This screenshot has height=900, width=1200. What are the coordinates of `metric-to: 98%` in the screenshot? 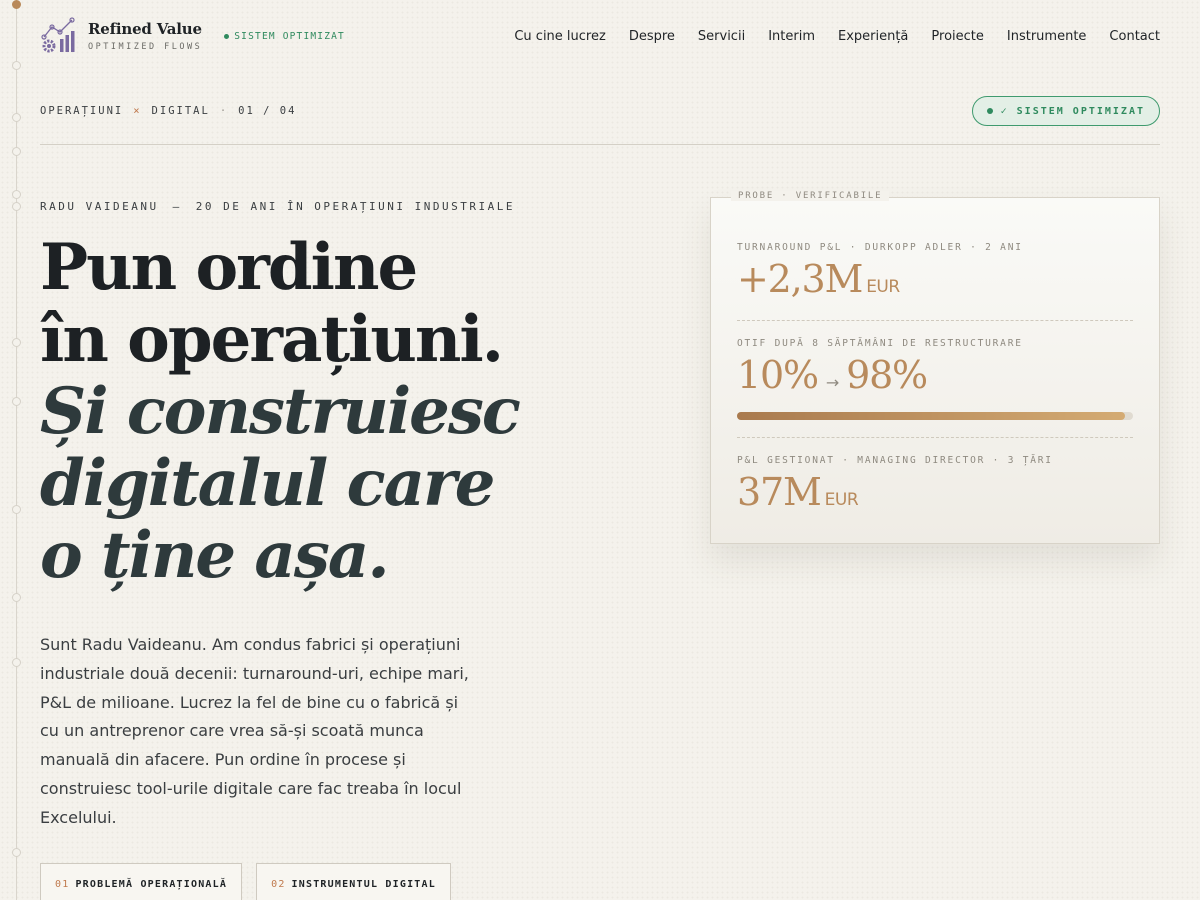 It's located at (887, 375).